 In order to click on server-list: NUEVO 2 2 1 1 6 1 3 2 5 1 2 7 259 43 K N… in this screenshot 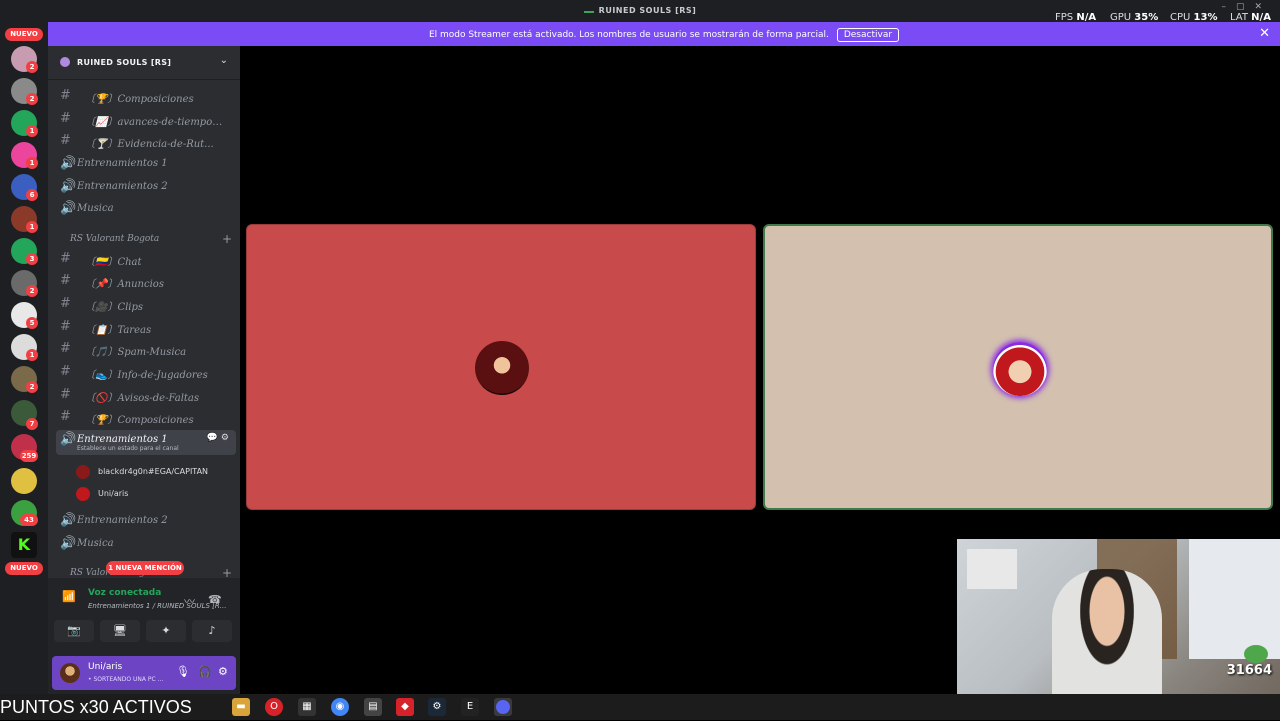, I will do `click(24, 358)`.